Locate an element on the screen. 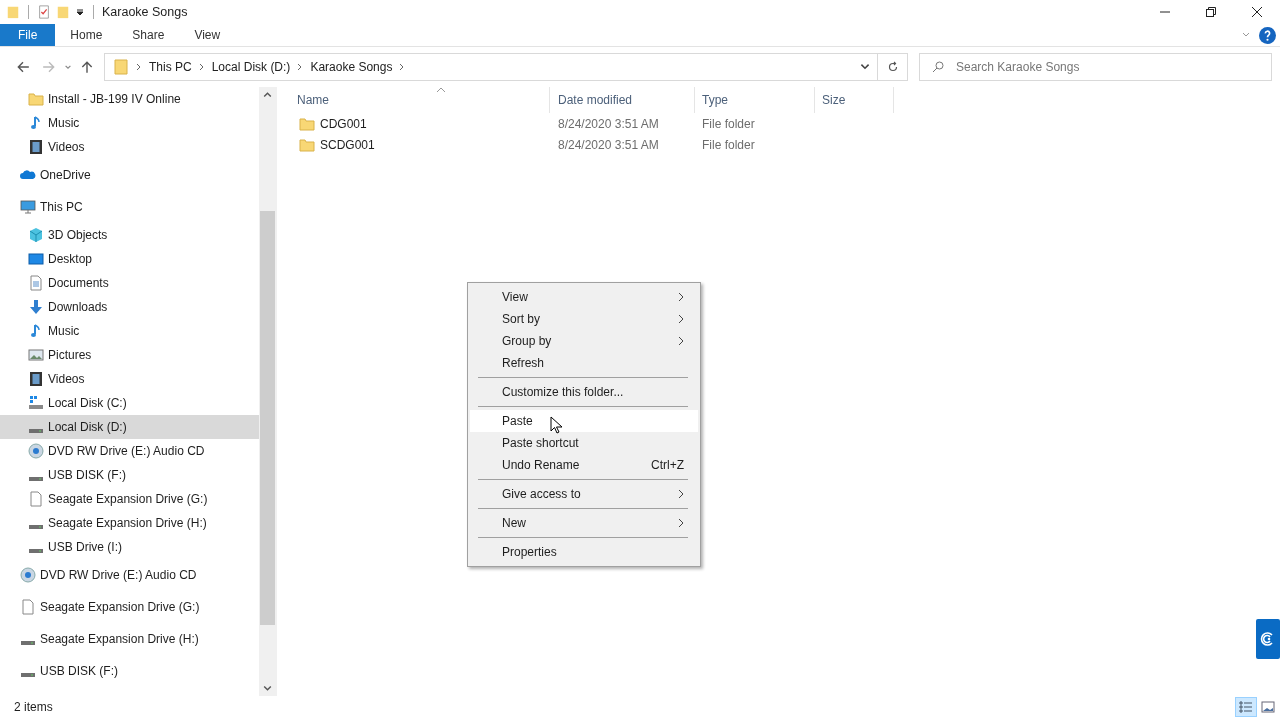  shortcut-text: Ctrl+Z is located at coordinates (667, 465).